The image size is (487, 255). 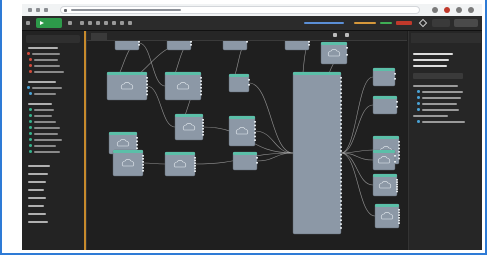 I want to click on tree-node-icon, so click(x=418, y=103).